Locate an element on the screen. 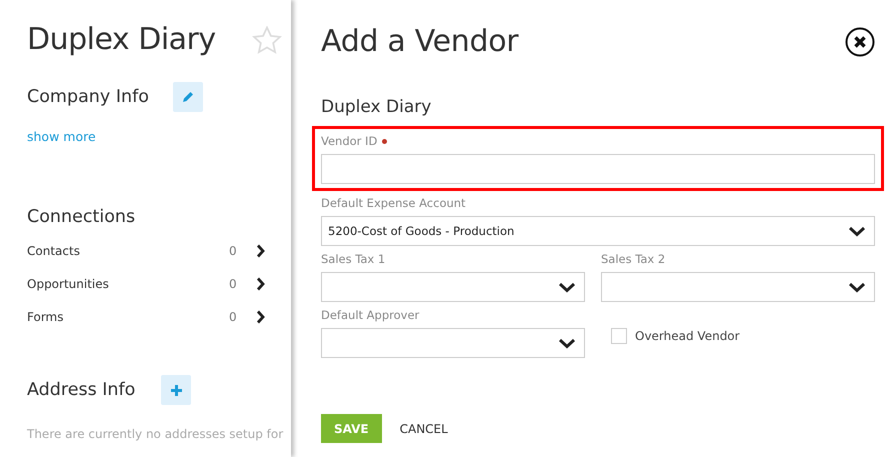 Image resolution: width=891 pixels, height=457 pixels. empty-note: There are currently no addresses setup for is located at coordinates (155, 434).